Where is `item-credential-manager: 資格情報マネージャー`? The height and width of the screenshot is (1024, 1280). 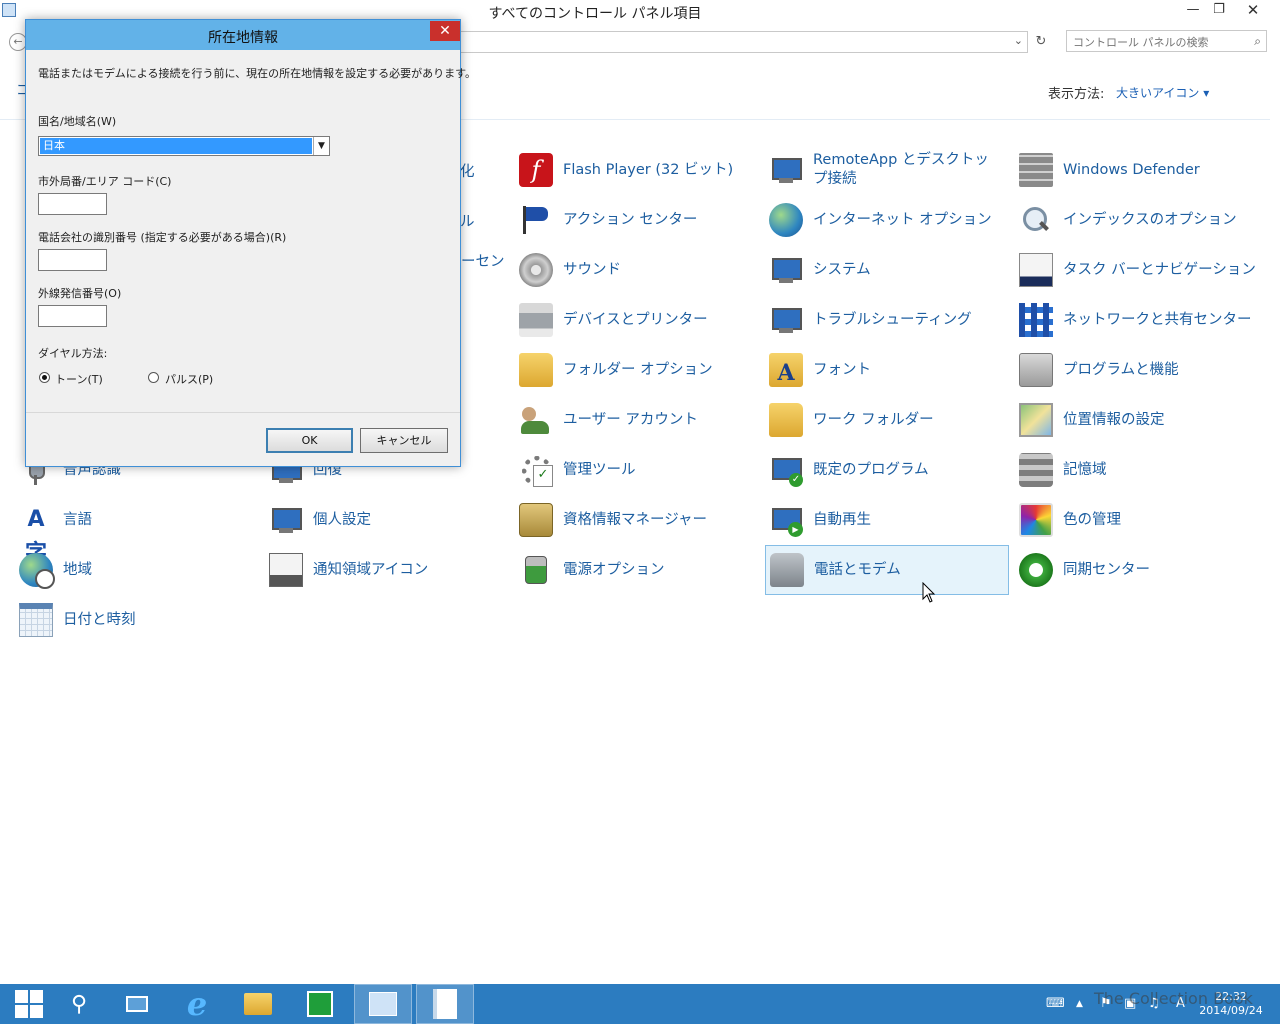
item-credential-manager: 資格情報マネージャー is located at coordinates (637, 520).